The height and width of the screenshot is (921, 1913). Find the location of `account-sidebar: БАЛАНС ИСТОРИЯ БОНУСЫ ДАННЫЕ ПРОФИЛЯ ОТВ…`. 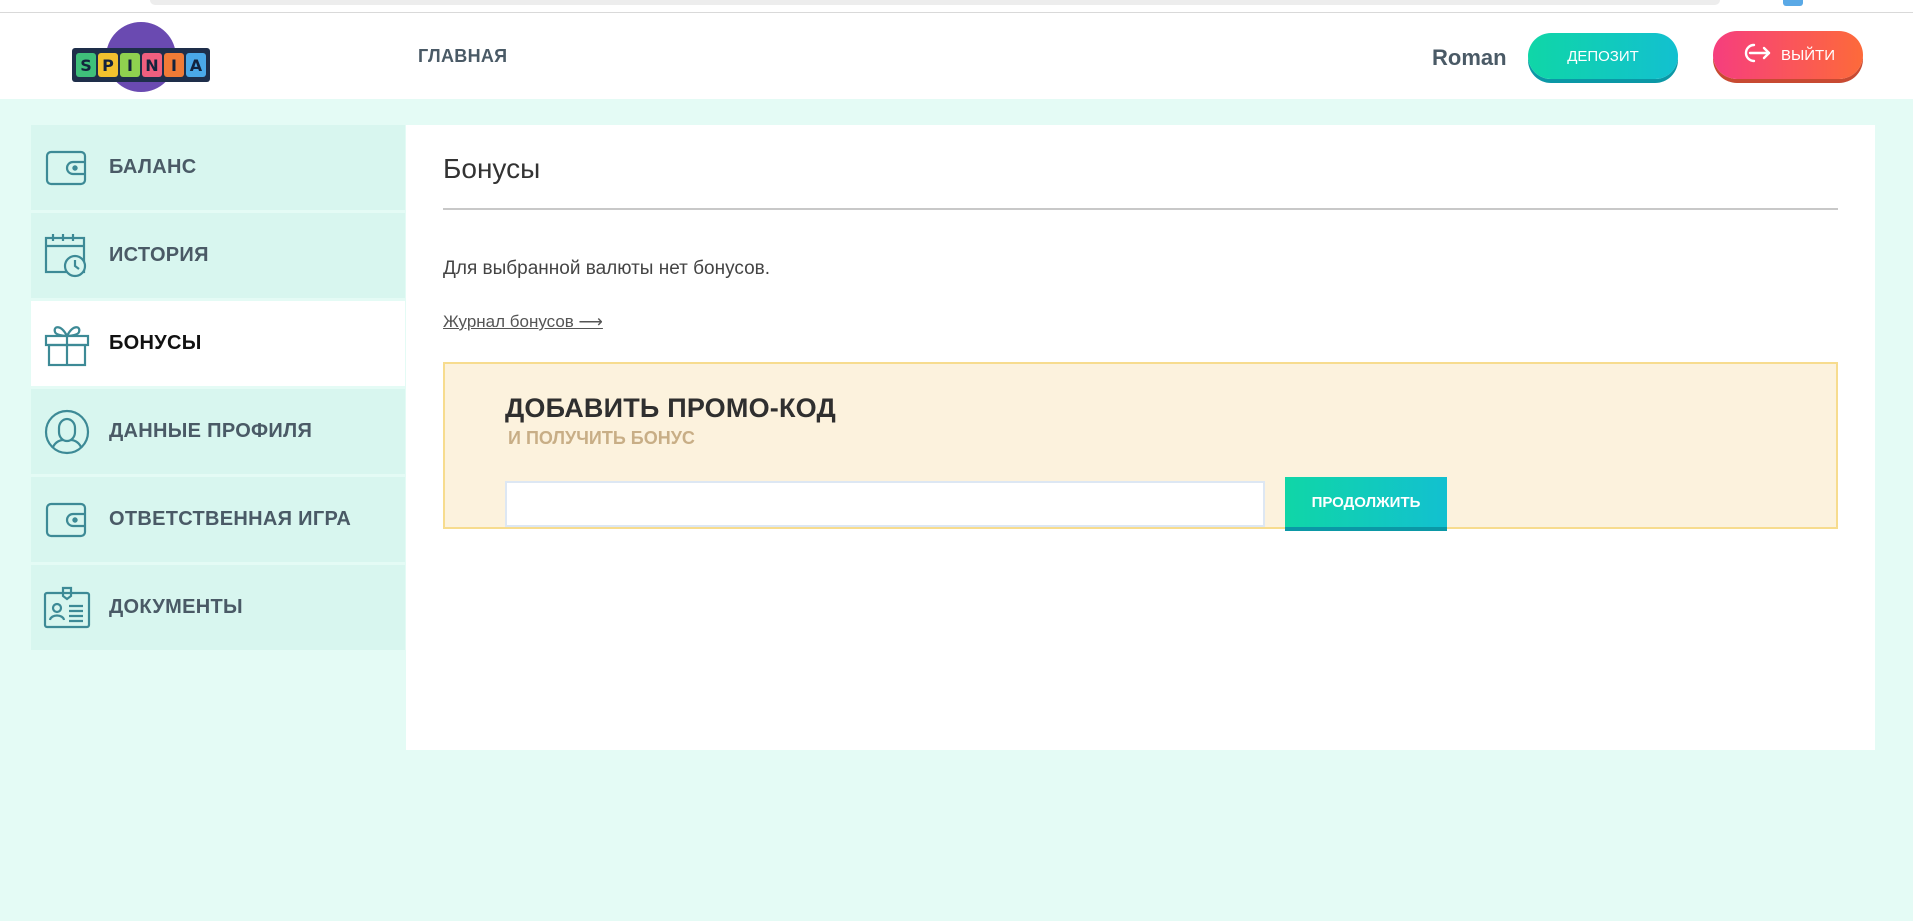

account-sidebar: БАЛАНС ИСТОРИЯ БОНУСЫ ДАННЫЕ ПРОФИЛЯ ОТВ… is located at coordinates (218, 389).